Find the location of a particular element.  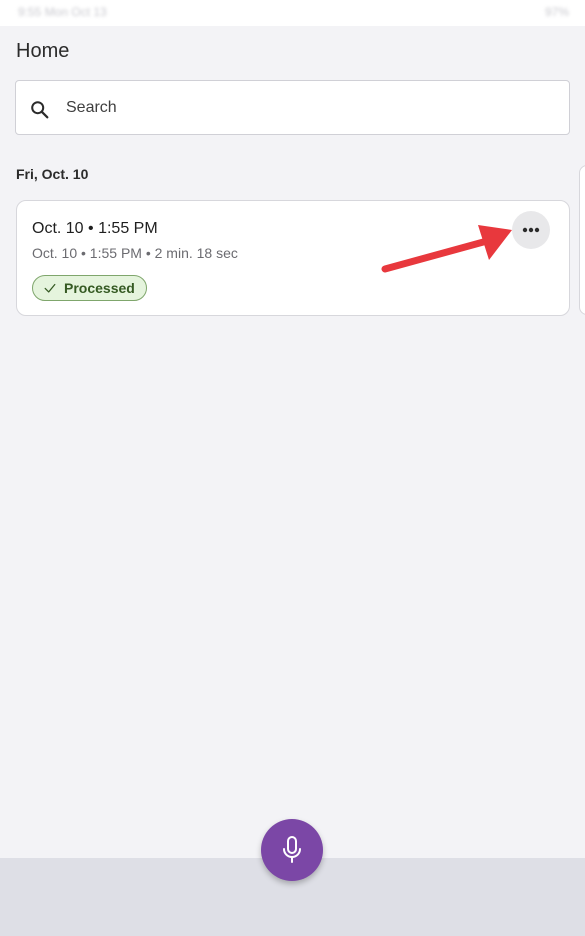

processed-status-badge: Processed is located at coordinates (89, 288).